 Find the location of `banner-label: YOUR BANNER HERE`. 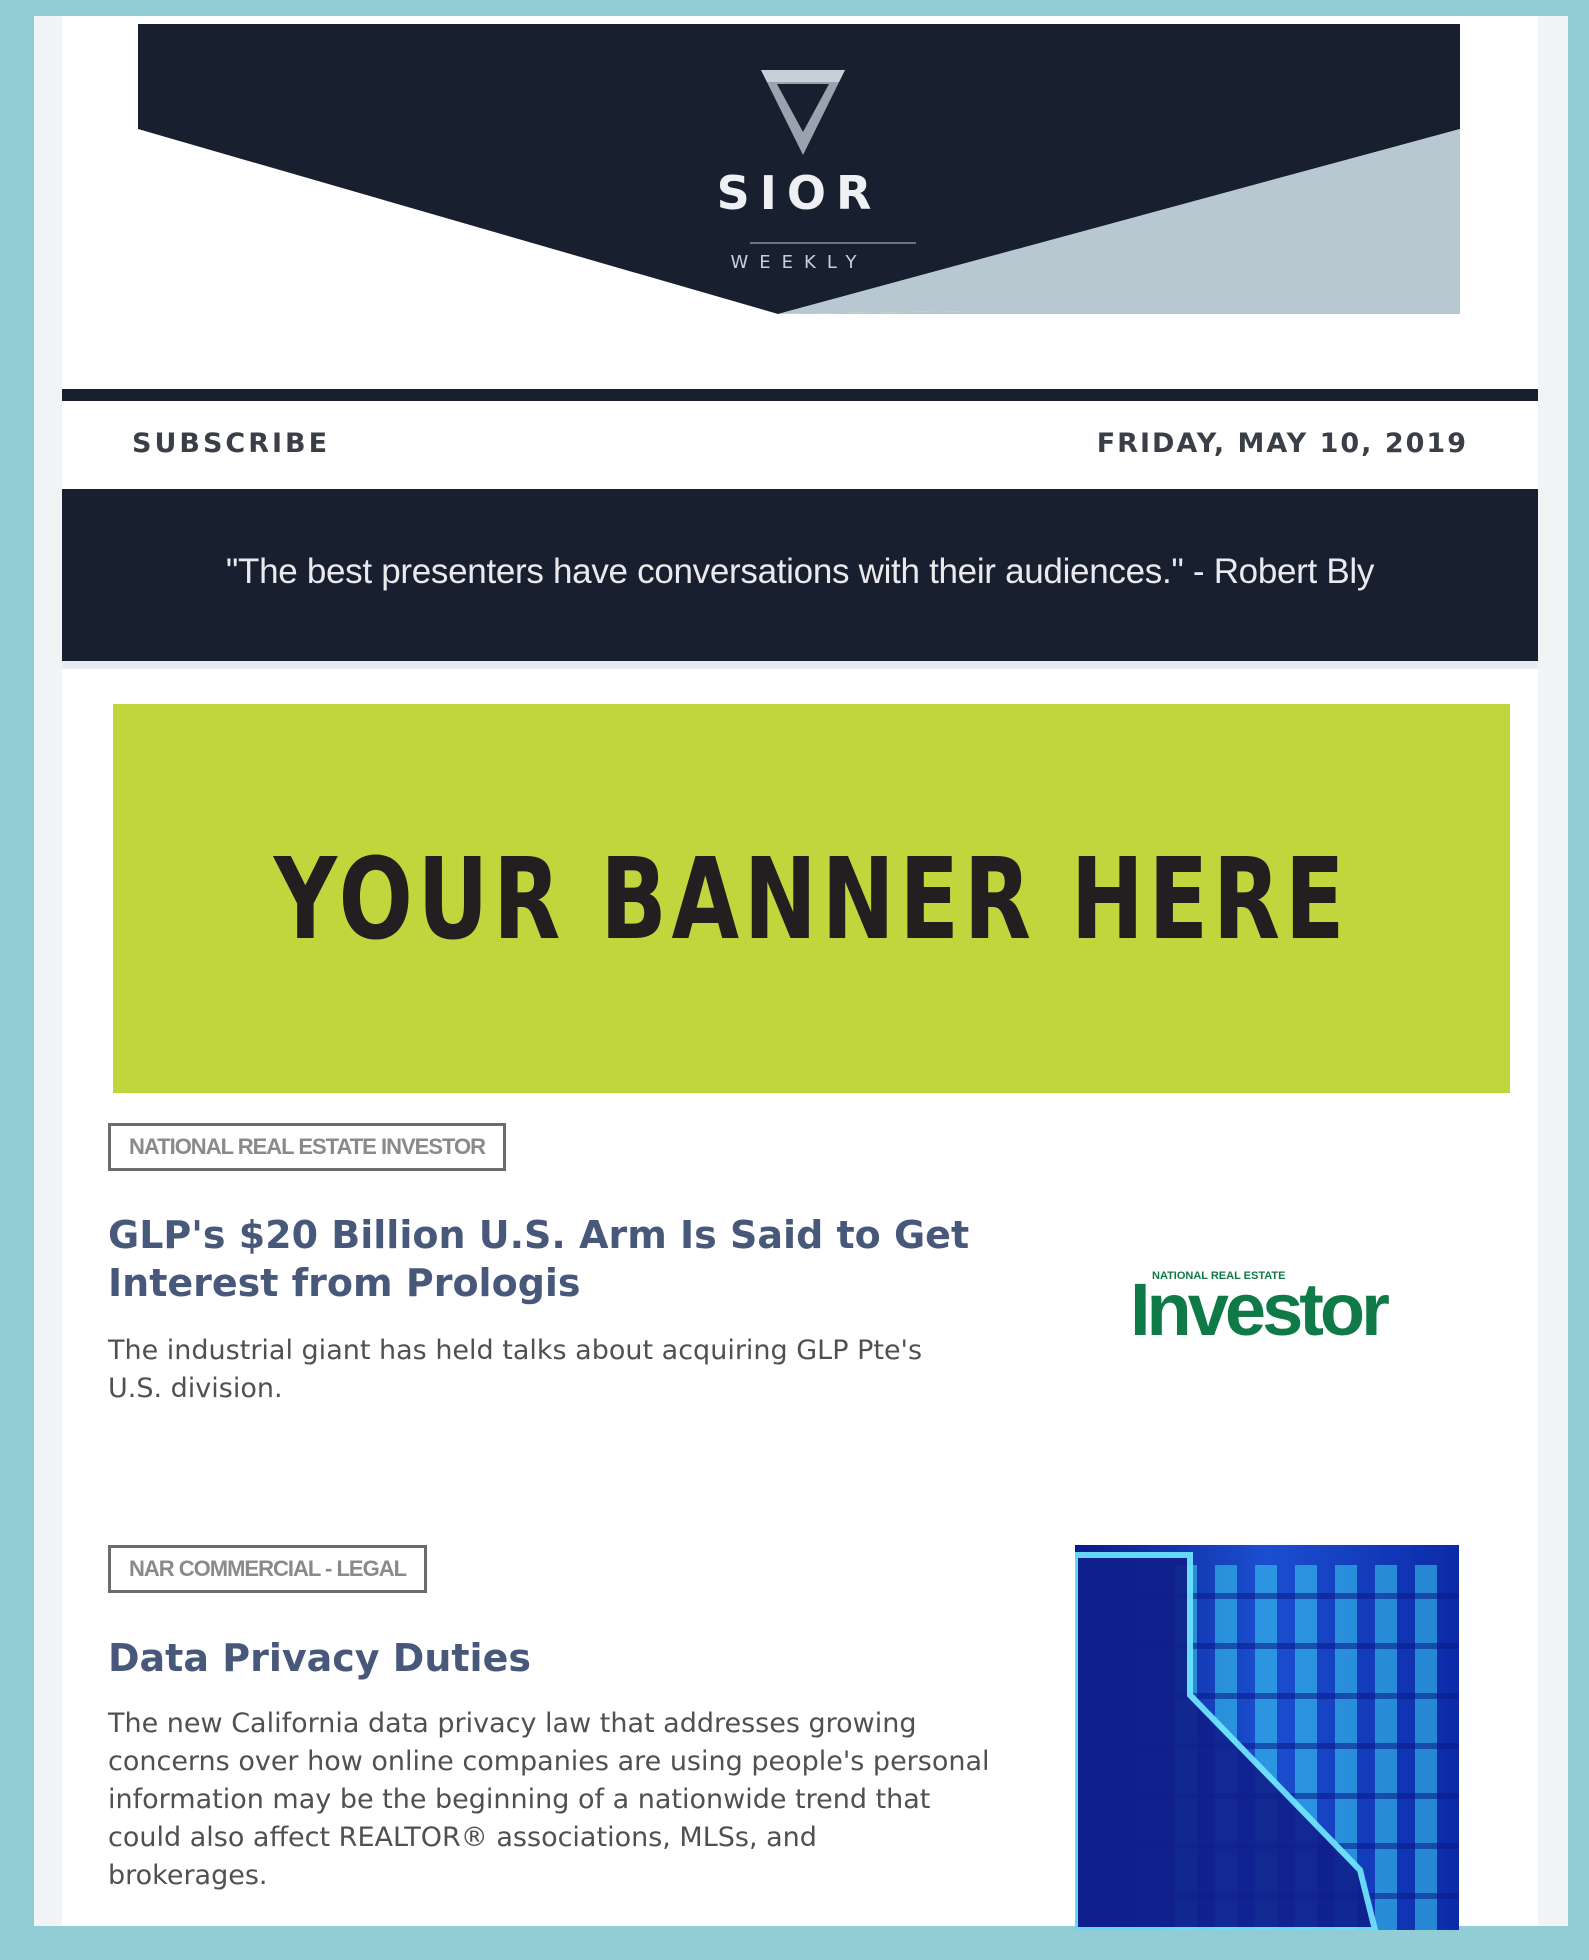

banner-label: YOUR BANNER HERE is located at coordinates (811, 900).